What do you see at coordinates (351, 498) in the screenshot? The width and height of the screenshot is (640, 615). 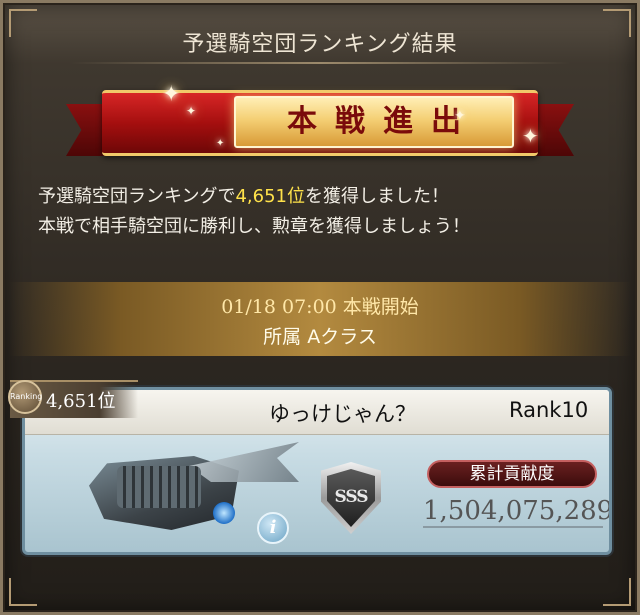 I see `grade-label: SSS` at bounding box center [351, 498].